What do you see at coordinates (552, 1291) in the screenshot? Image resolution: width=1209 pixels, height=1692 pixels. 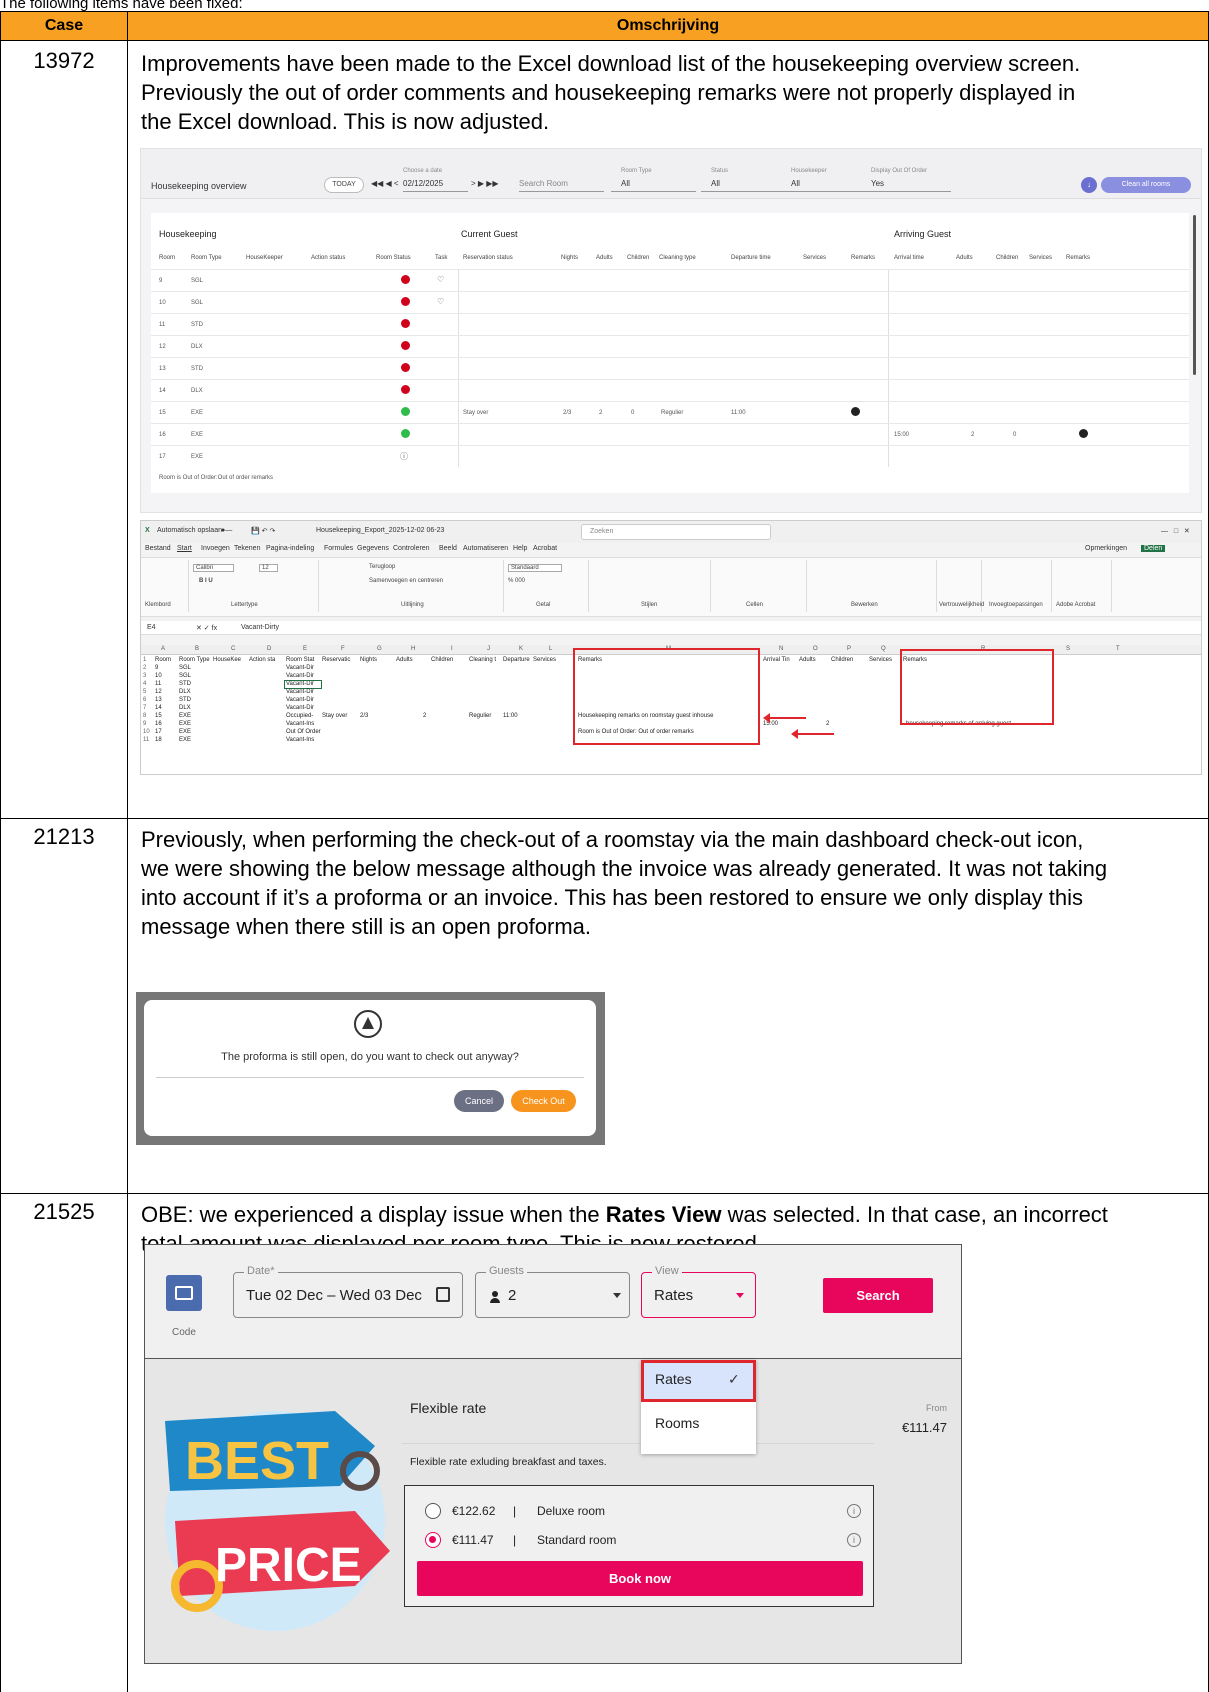 I see `guests-field: Guests 2` at bounding box center [552, 1291].